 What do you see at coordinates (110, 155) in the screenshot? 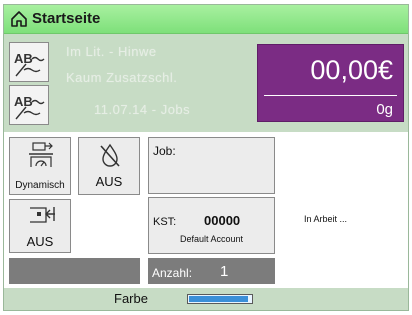
I see `ink-off-icon` at bounding box center [110, 155].